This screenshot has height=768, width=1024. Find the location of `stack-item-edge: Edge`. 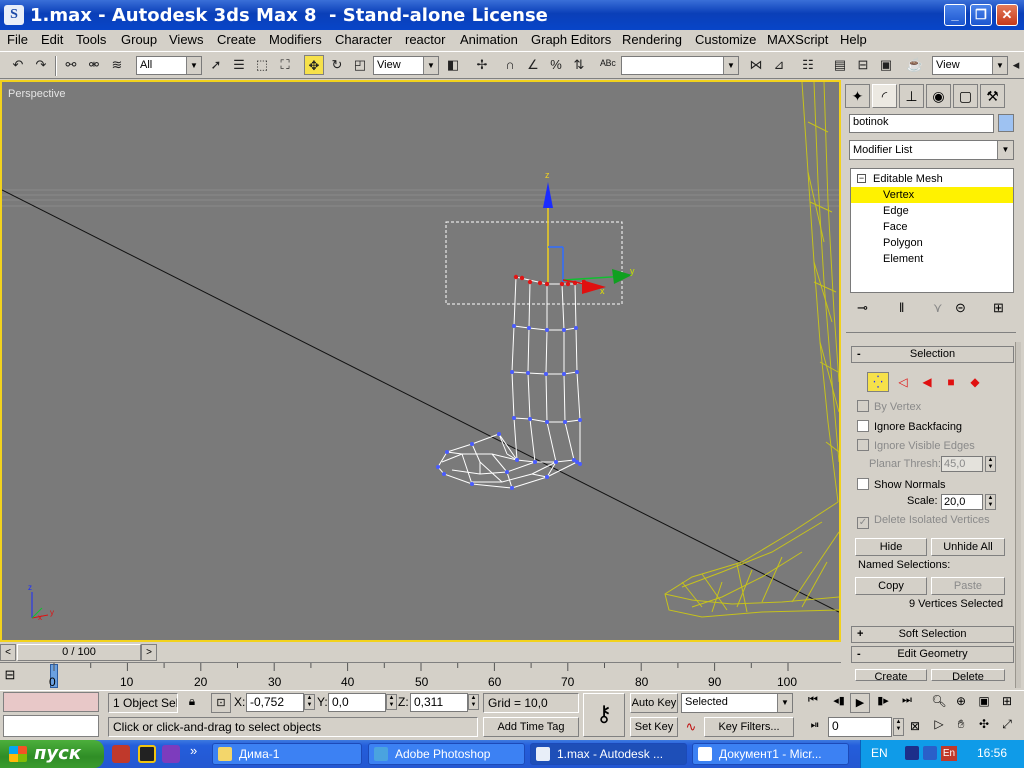

stack-item-edge: Edge is located at coordinates (932, 211).